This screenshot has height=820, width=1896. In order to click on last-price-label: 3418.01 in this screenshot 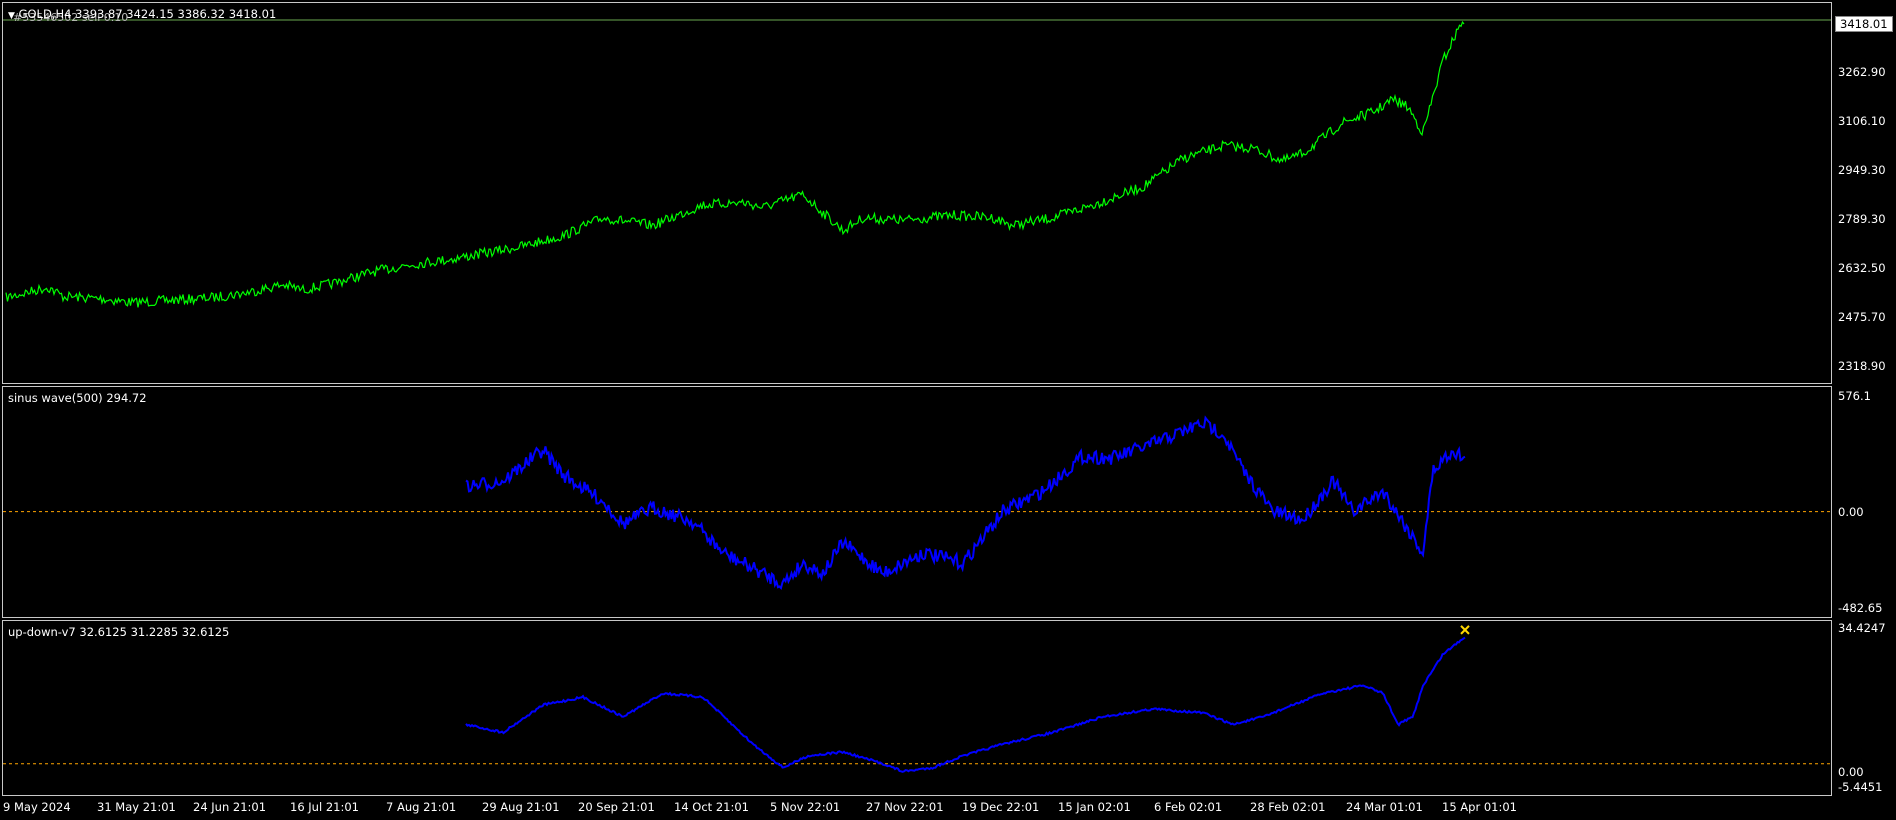, I will do `click(1864, 24)`.